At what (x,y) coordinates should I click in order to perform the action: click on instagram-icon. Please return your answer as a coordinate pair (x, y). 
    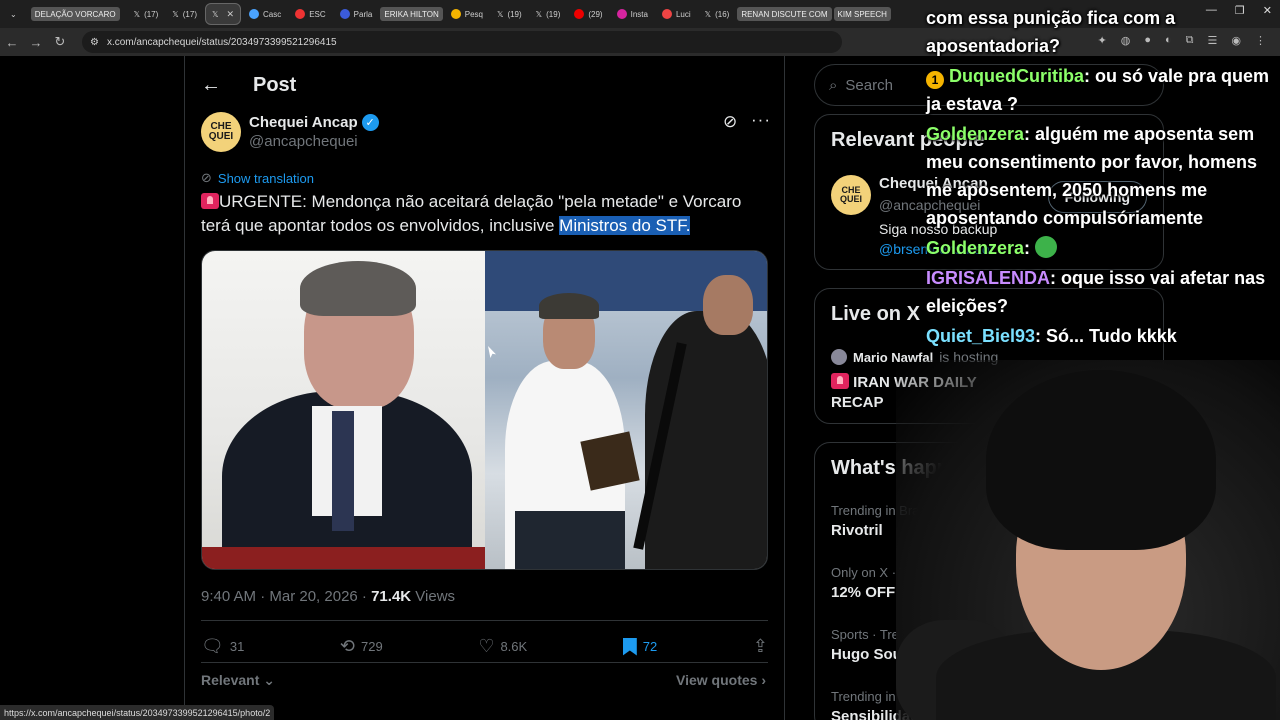
    Looking at the image, I should click on (621, 14).